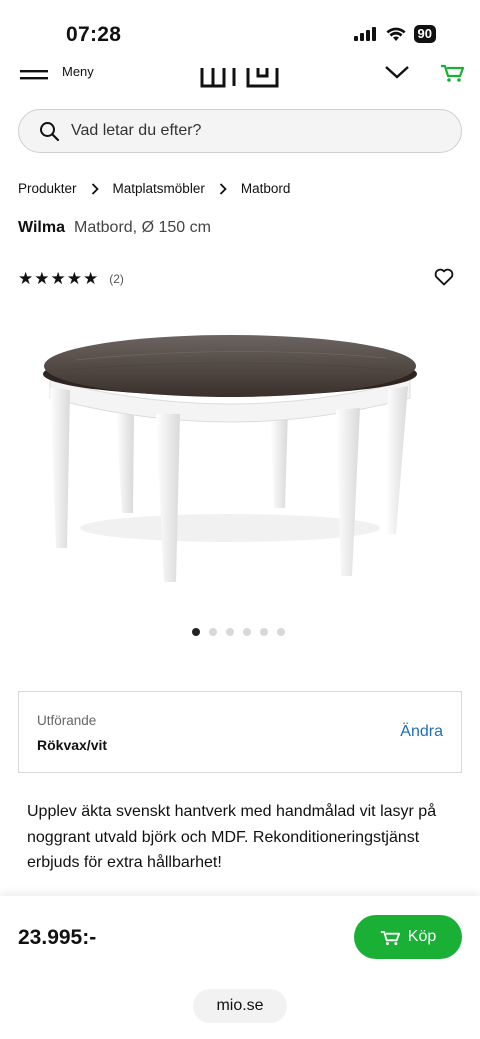 Image resolution: width=480 pixels, height=1039 pixels. What do you see at coordinates (59, 278) in the screenshot?
I see `rating-stars: ★★★★★` at bounding box center [59, 278].